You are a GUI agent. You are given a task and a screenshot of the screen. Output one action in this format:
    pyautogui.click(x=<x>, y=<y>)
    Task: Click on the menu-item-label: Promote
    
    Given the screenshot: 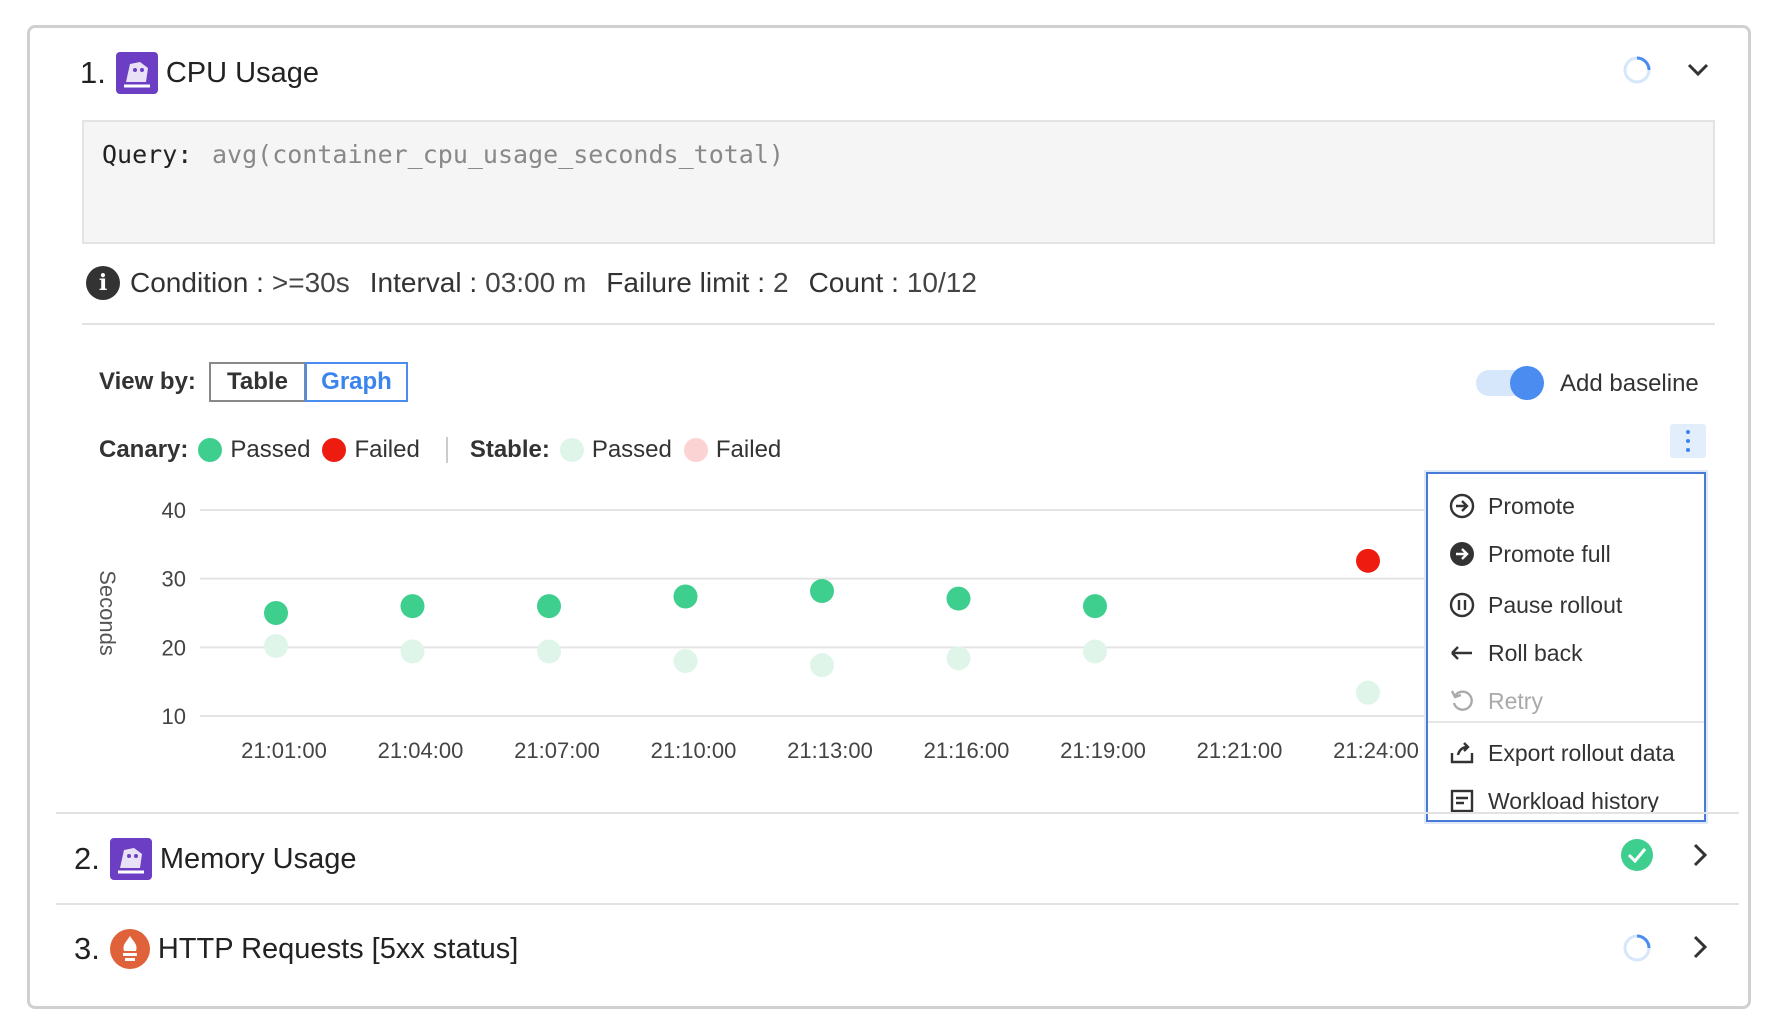 What is the action you would take?
    pyautogui.click(x=1531, y=505)
    